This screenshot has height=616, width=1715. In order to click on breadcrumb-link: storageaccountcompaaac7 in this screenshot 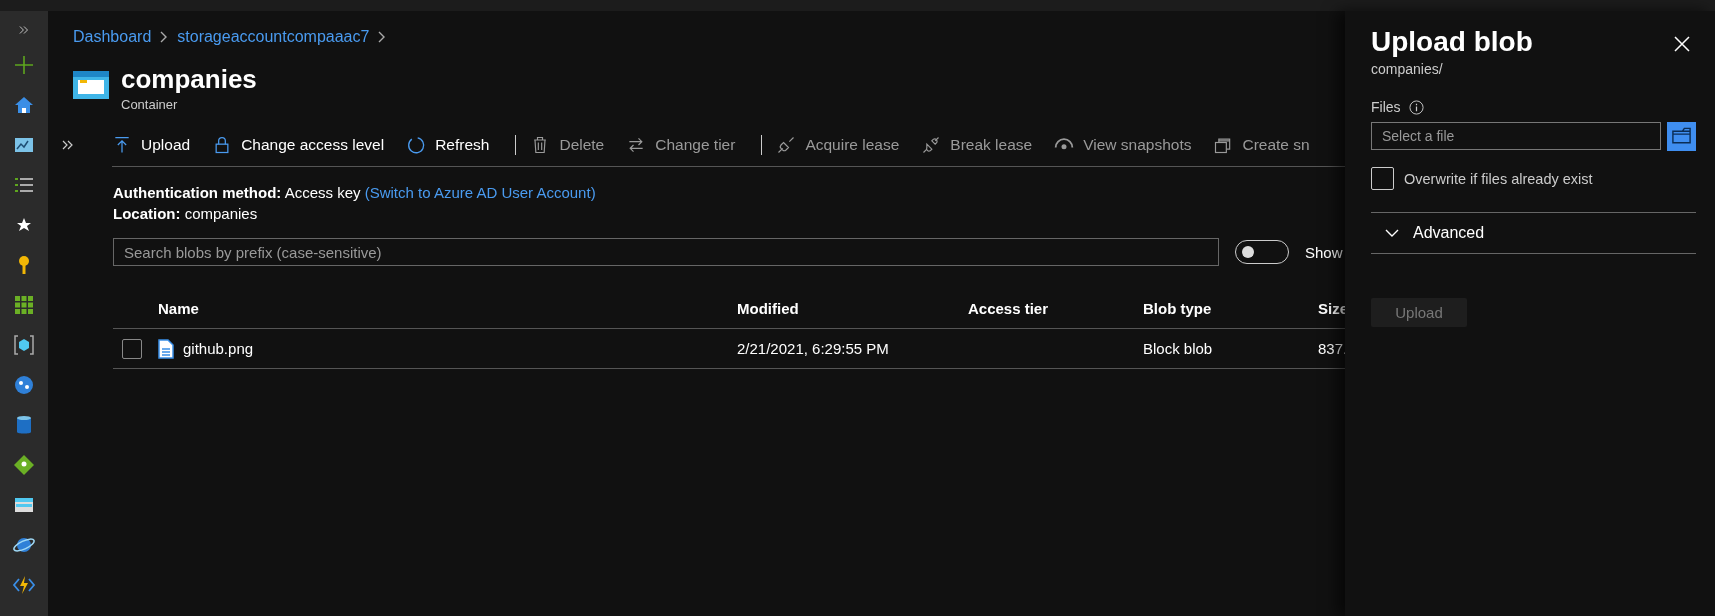, I will do `click(273, 37)`.